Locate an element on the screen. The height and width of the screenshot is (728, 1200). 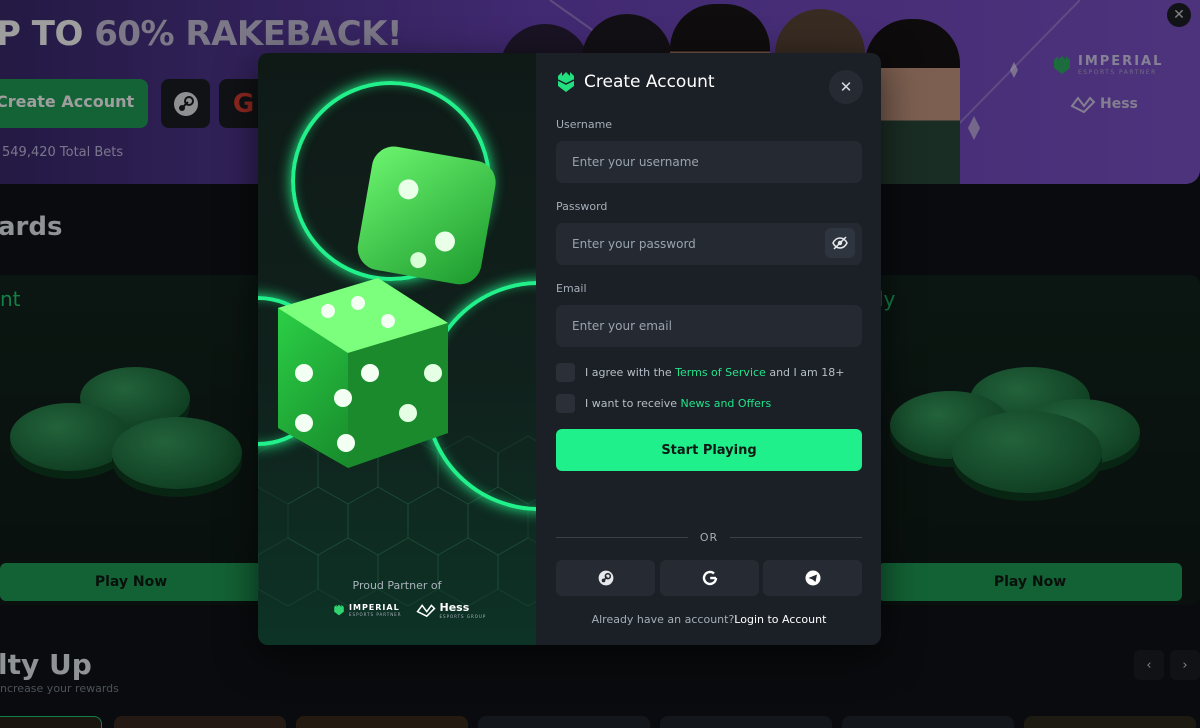
modal-close-button: ✕ is located at coordinates (846, 87).